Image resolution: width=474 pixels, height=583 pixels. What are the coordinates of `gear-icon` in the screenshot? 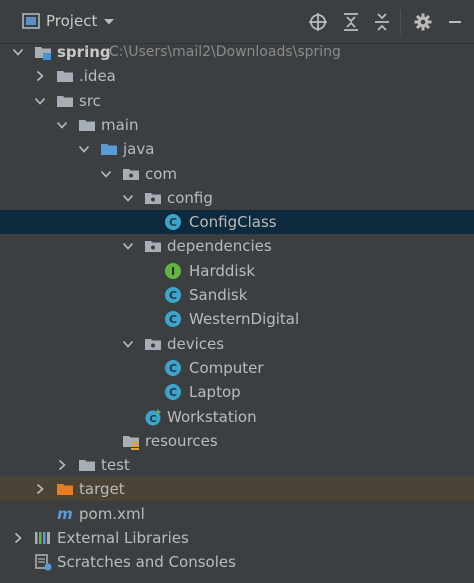 It's located at (423, 22).